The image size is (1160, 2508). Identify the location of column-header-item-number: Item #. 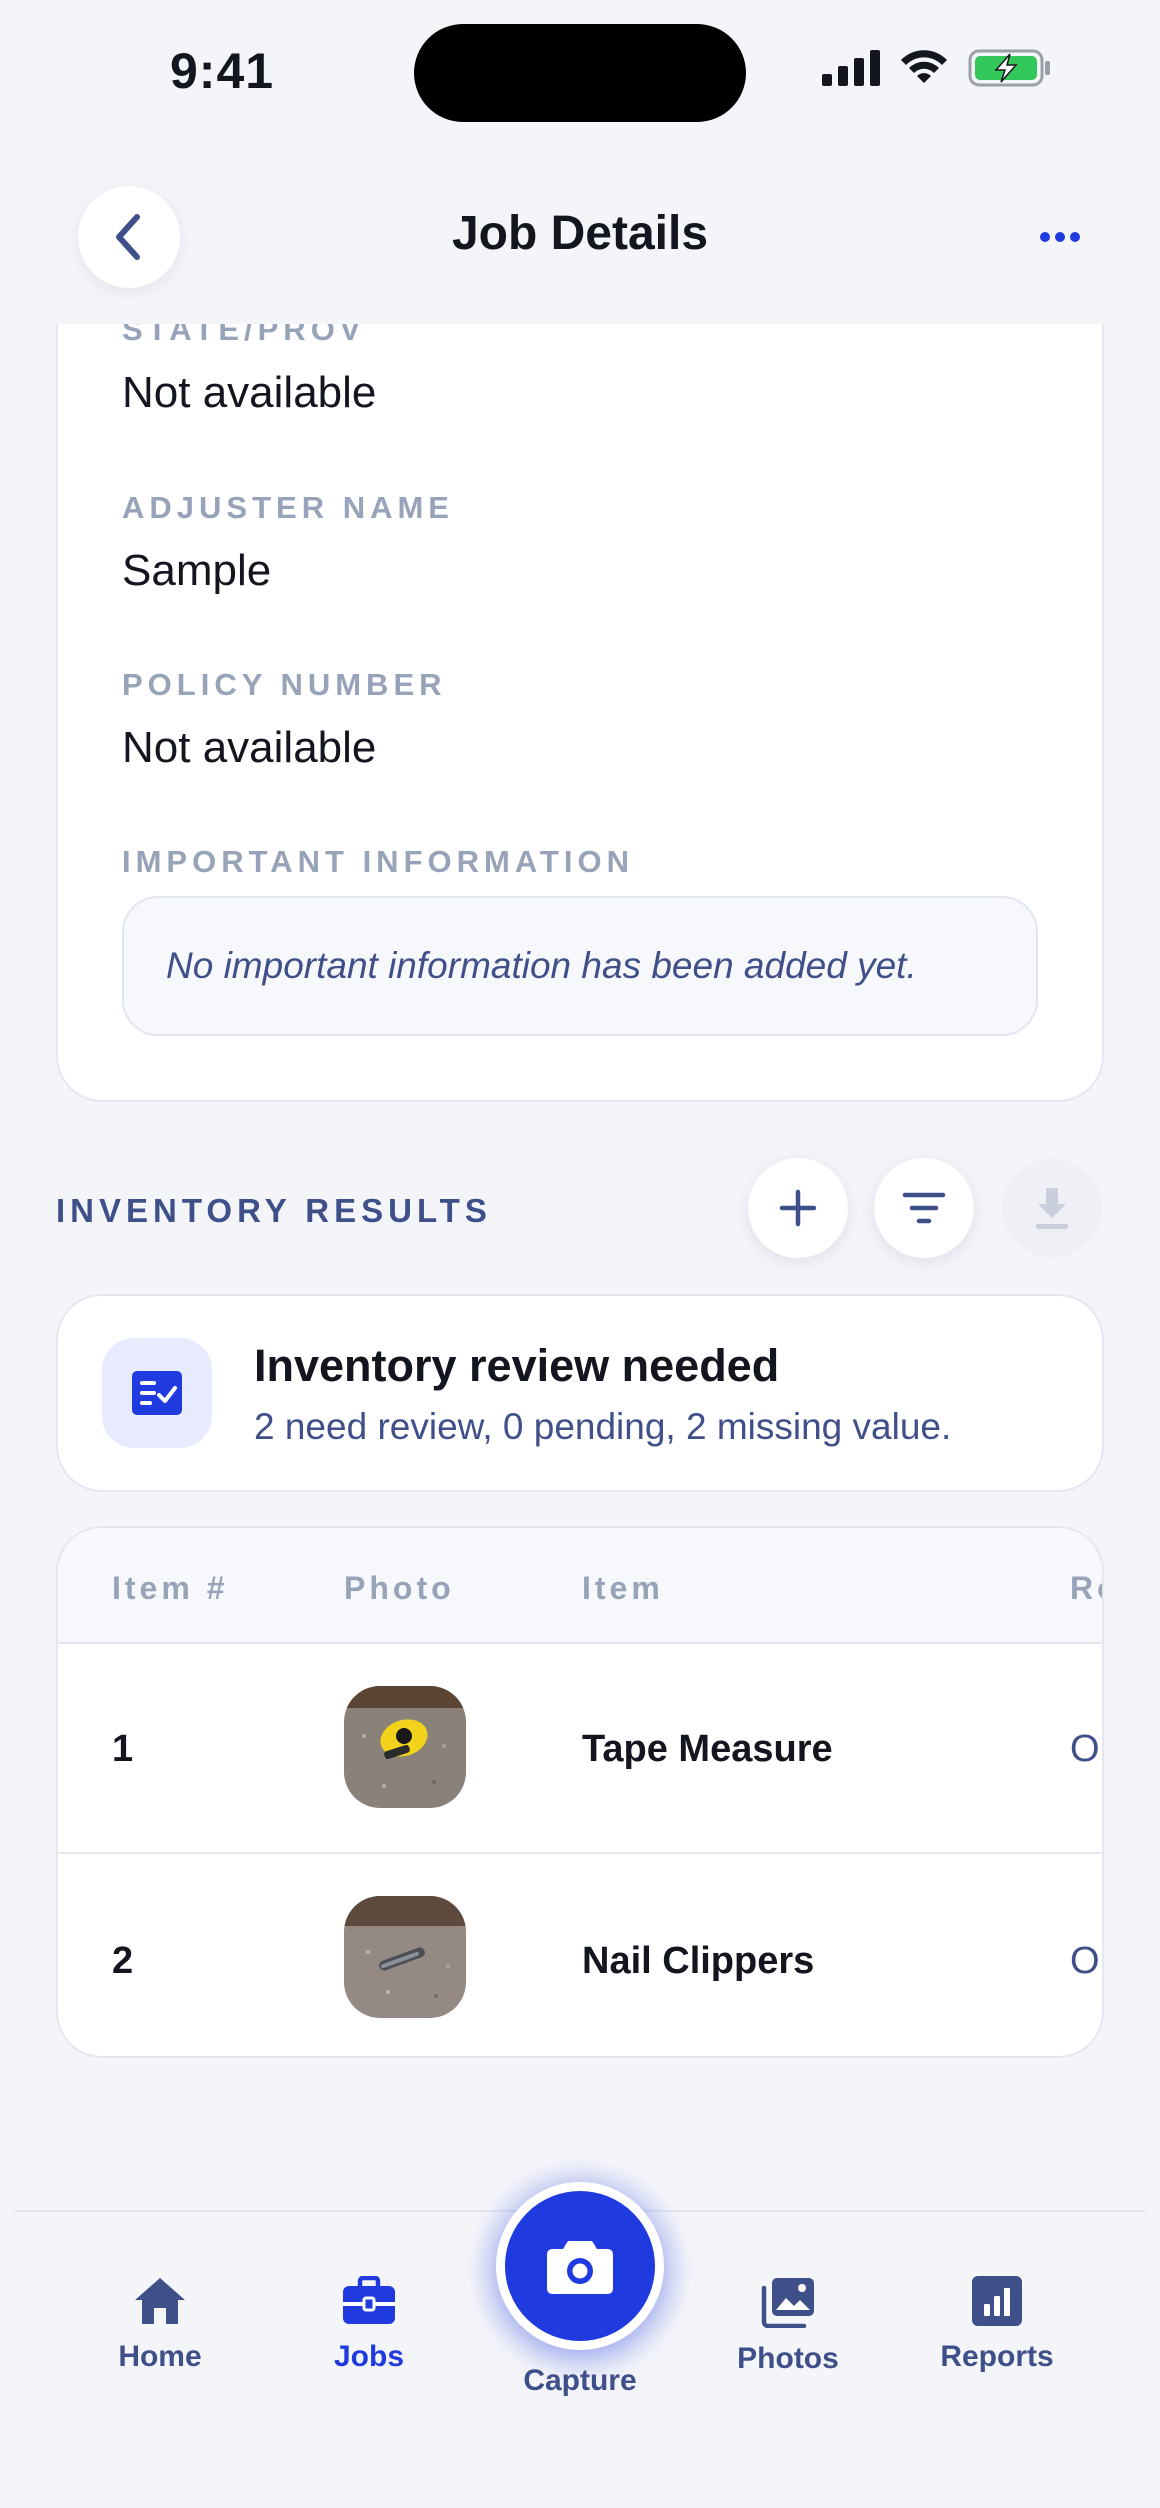
(170, 1588).